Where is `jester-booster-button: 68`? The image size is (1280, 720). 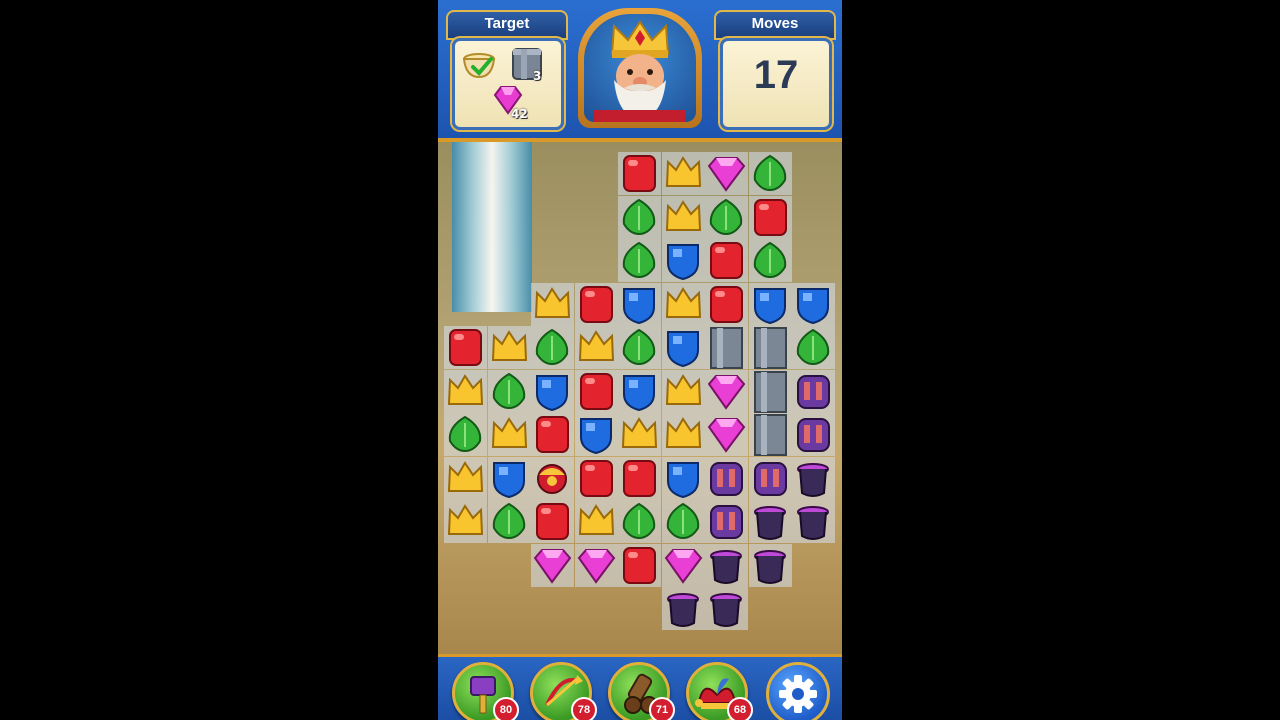 jester-booster-button: 68 is located at coordinates (719, 691).